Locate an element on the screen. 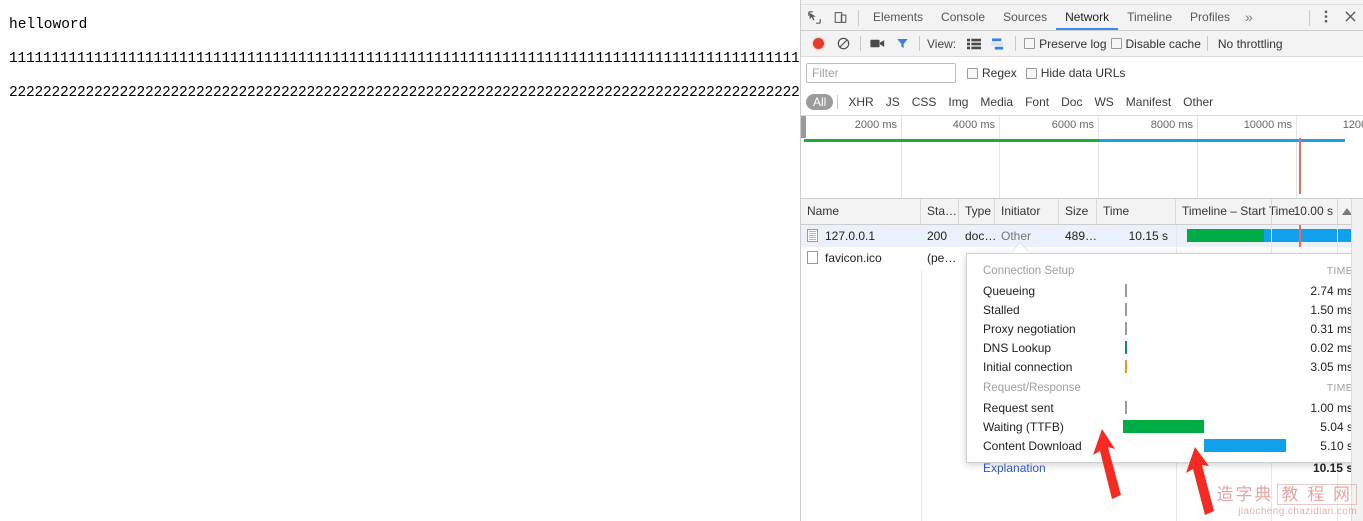 Image resolution: width=1363 pixels, height=521 pixels. disable-cache-checkbox: Disable cache is located at coordinates (1155, 43).